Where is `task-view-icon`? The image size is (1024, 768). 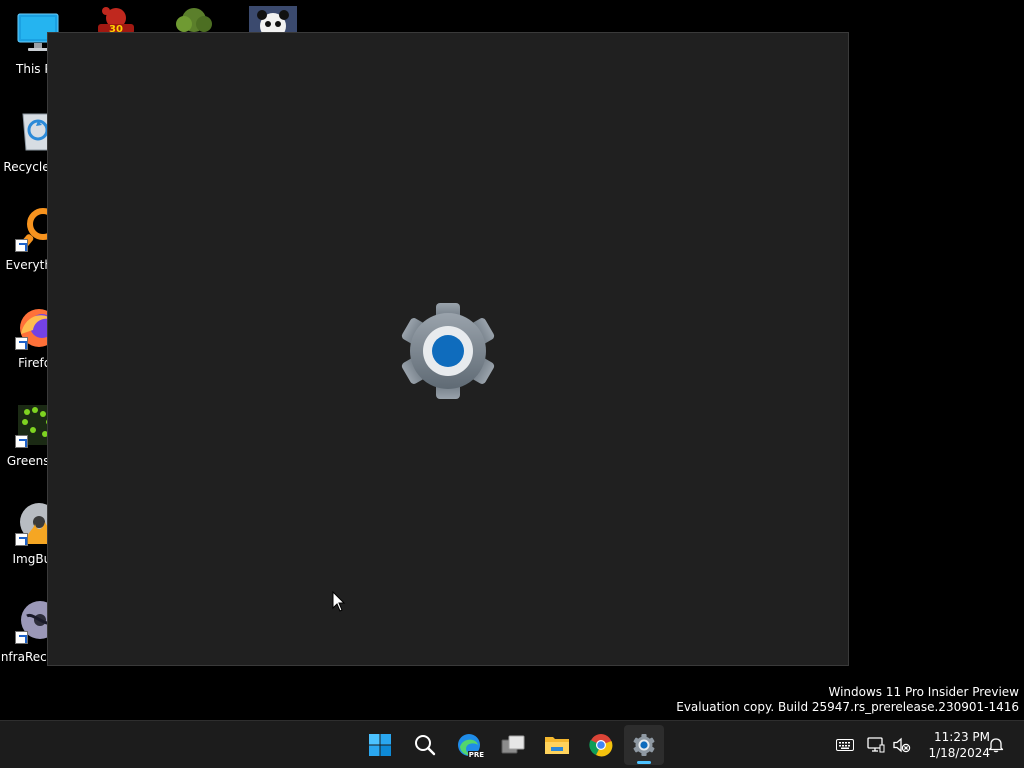 task-view-icon is located at coordinates (513, 744).